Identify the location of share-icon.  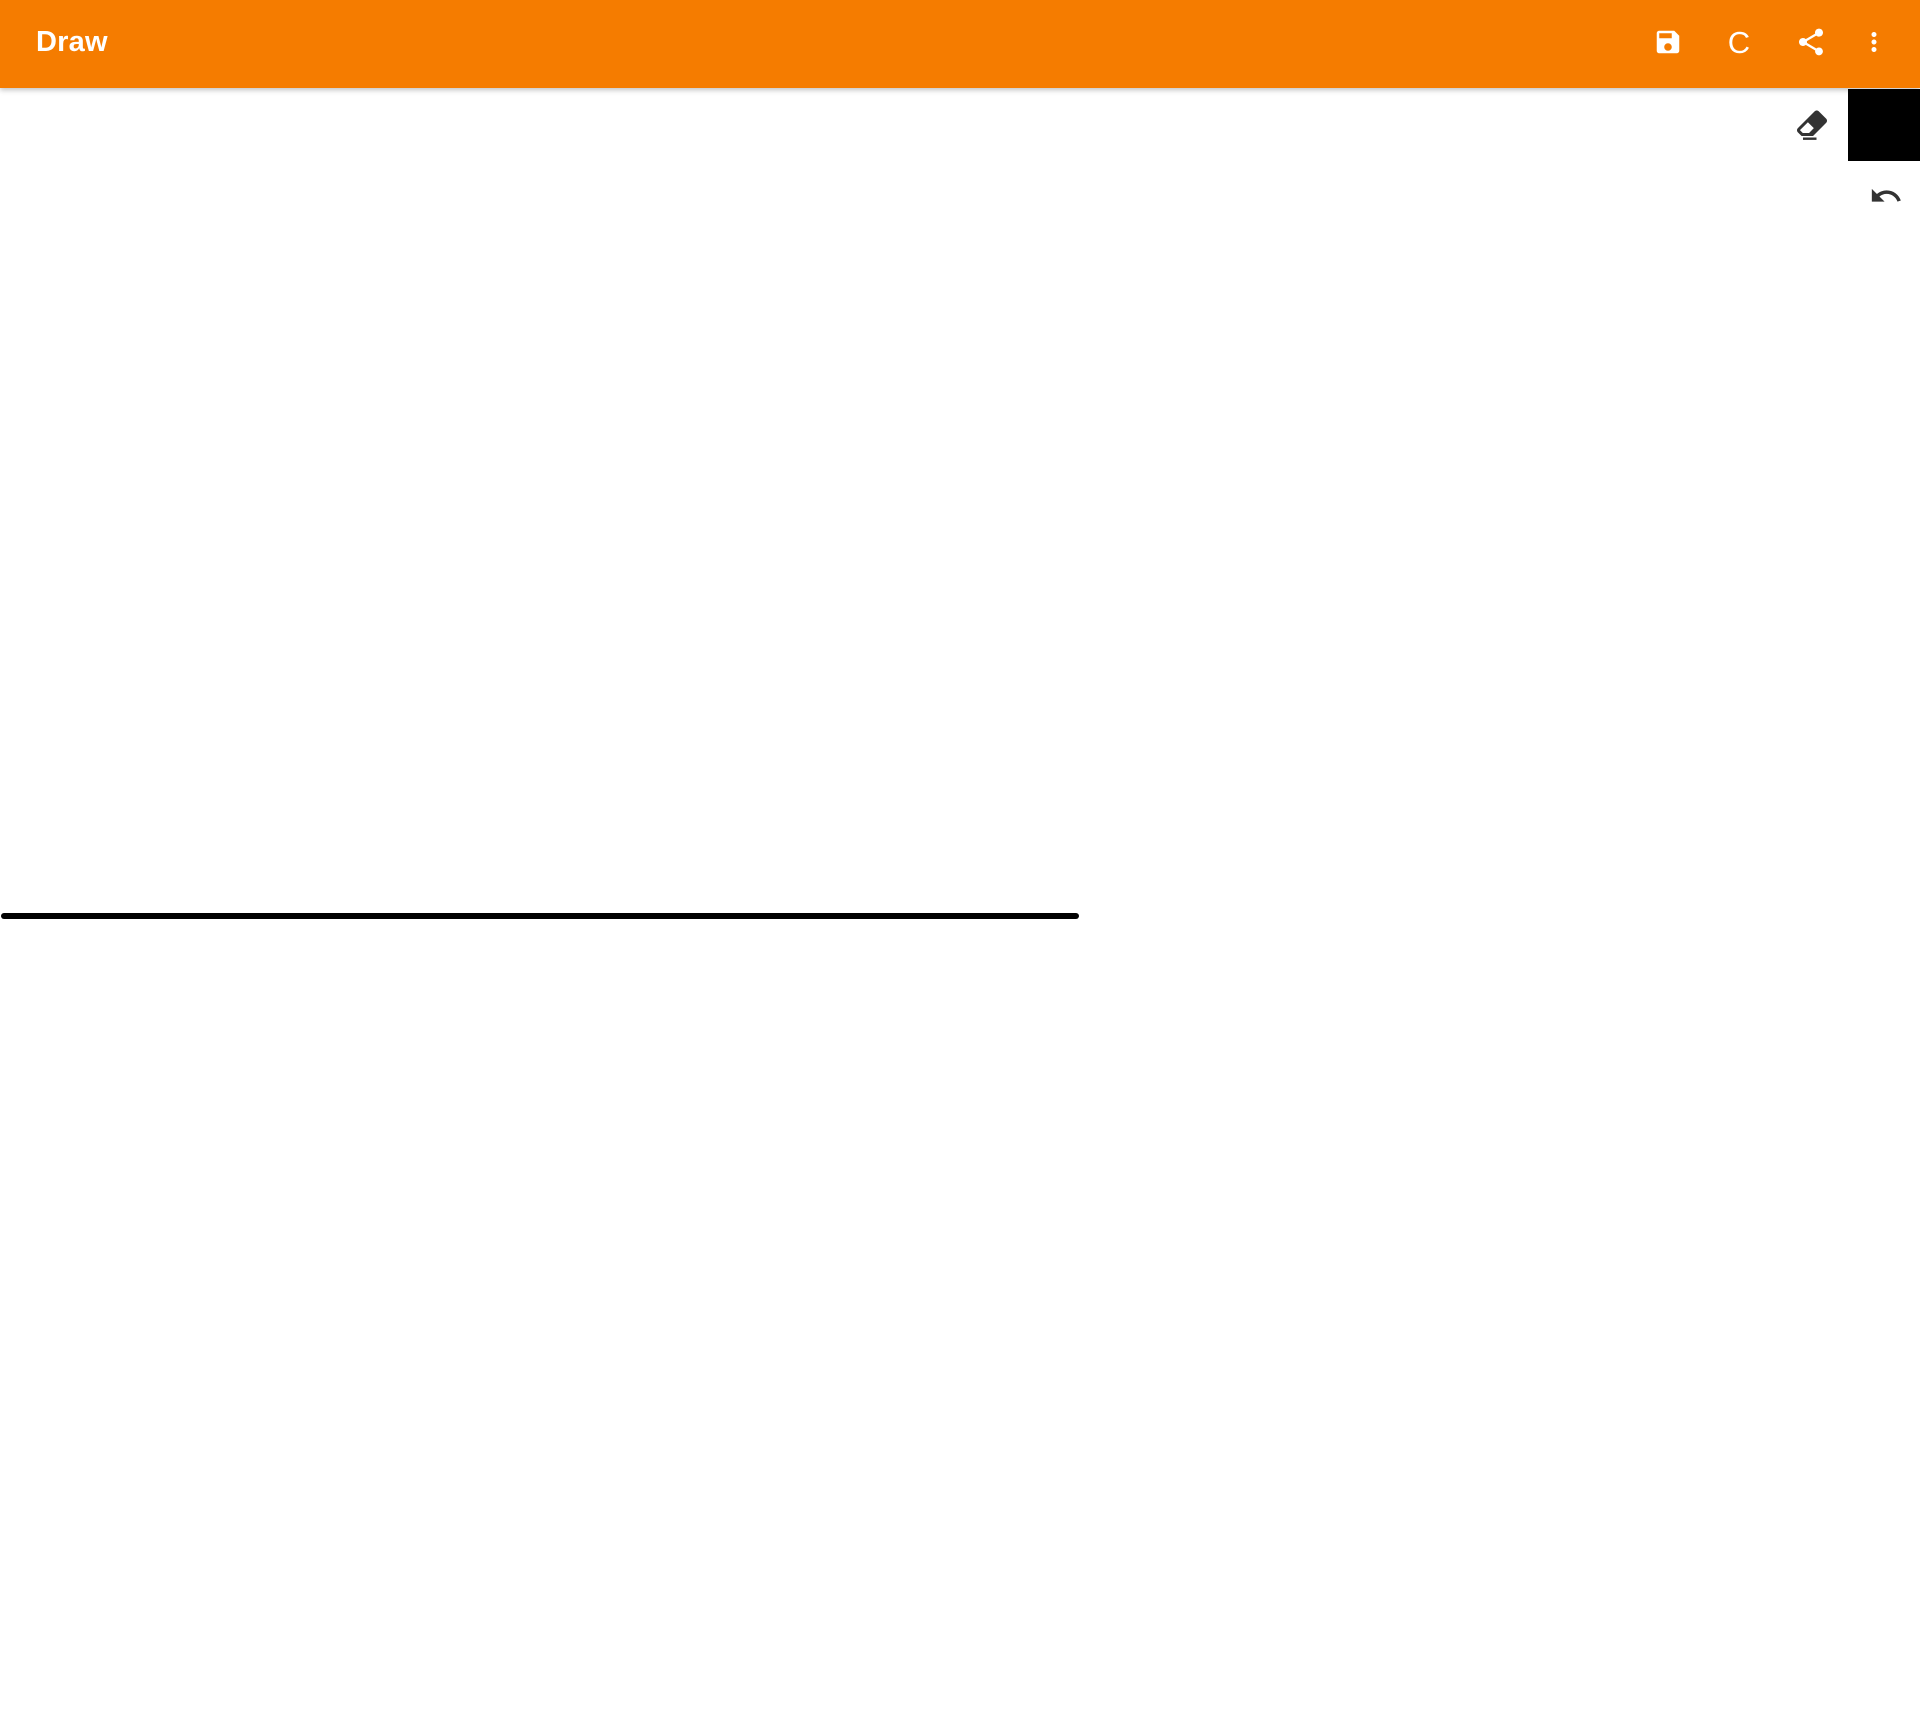
(1811, 42).